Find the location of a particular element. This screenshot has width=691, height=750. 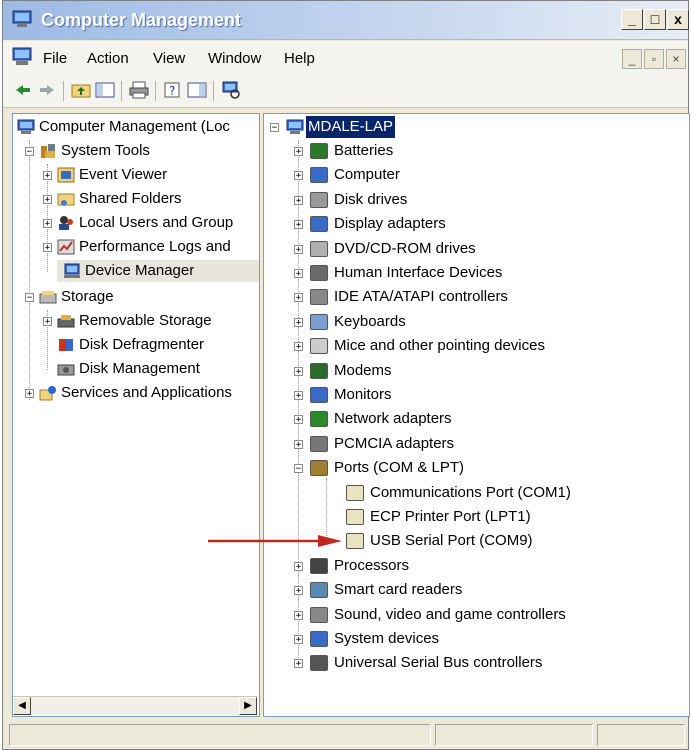

scroll-right-button: ▶ is located at coordinates (248, 706).